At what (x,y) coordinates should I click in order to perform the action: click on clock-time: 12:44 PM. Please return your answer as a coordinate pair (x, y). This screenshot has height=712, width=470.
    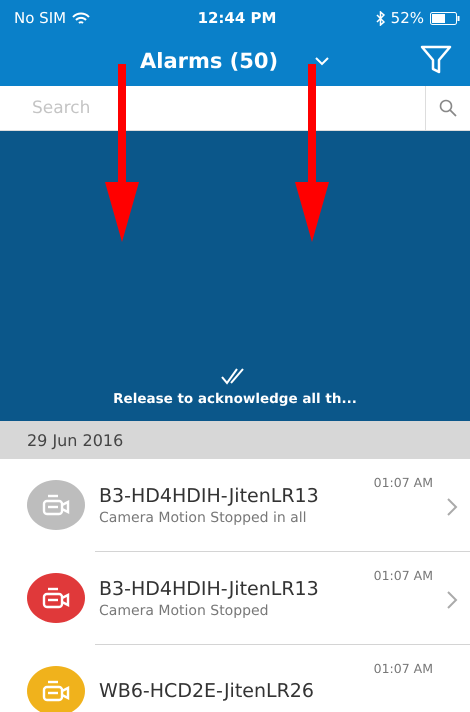
    Looking at the image, I should click on (237, 18).